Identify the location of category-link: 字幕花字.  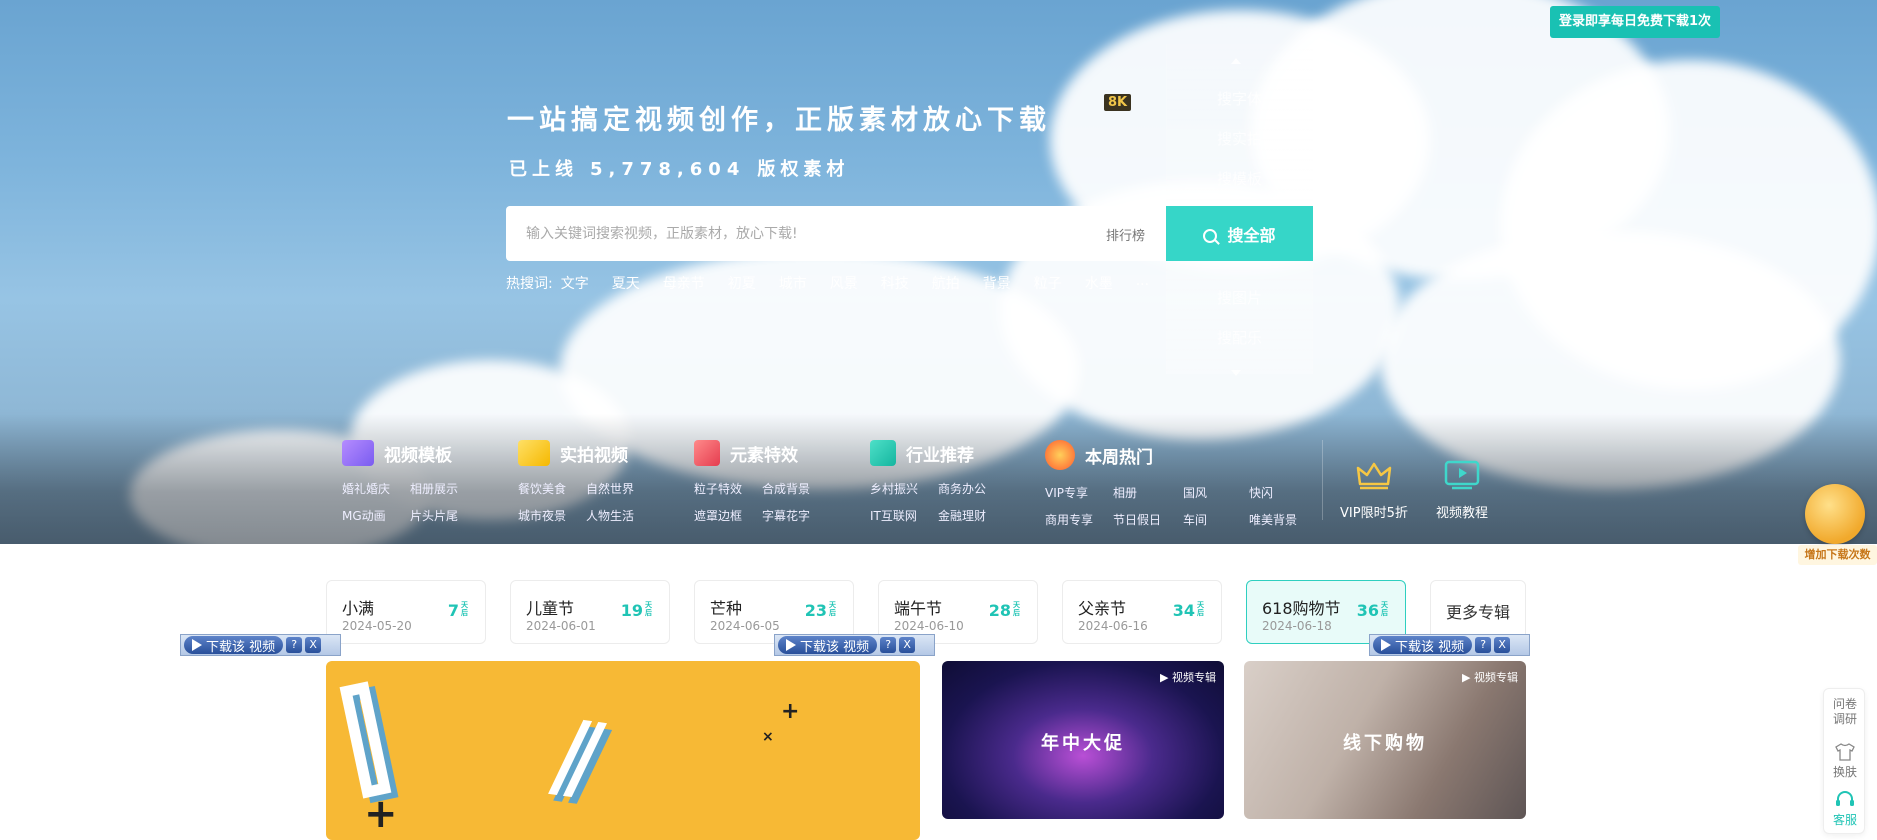
(796, 515).